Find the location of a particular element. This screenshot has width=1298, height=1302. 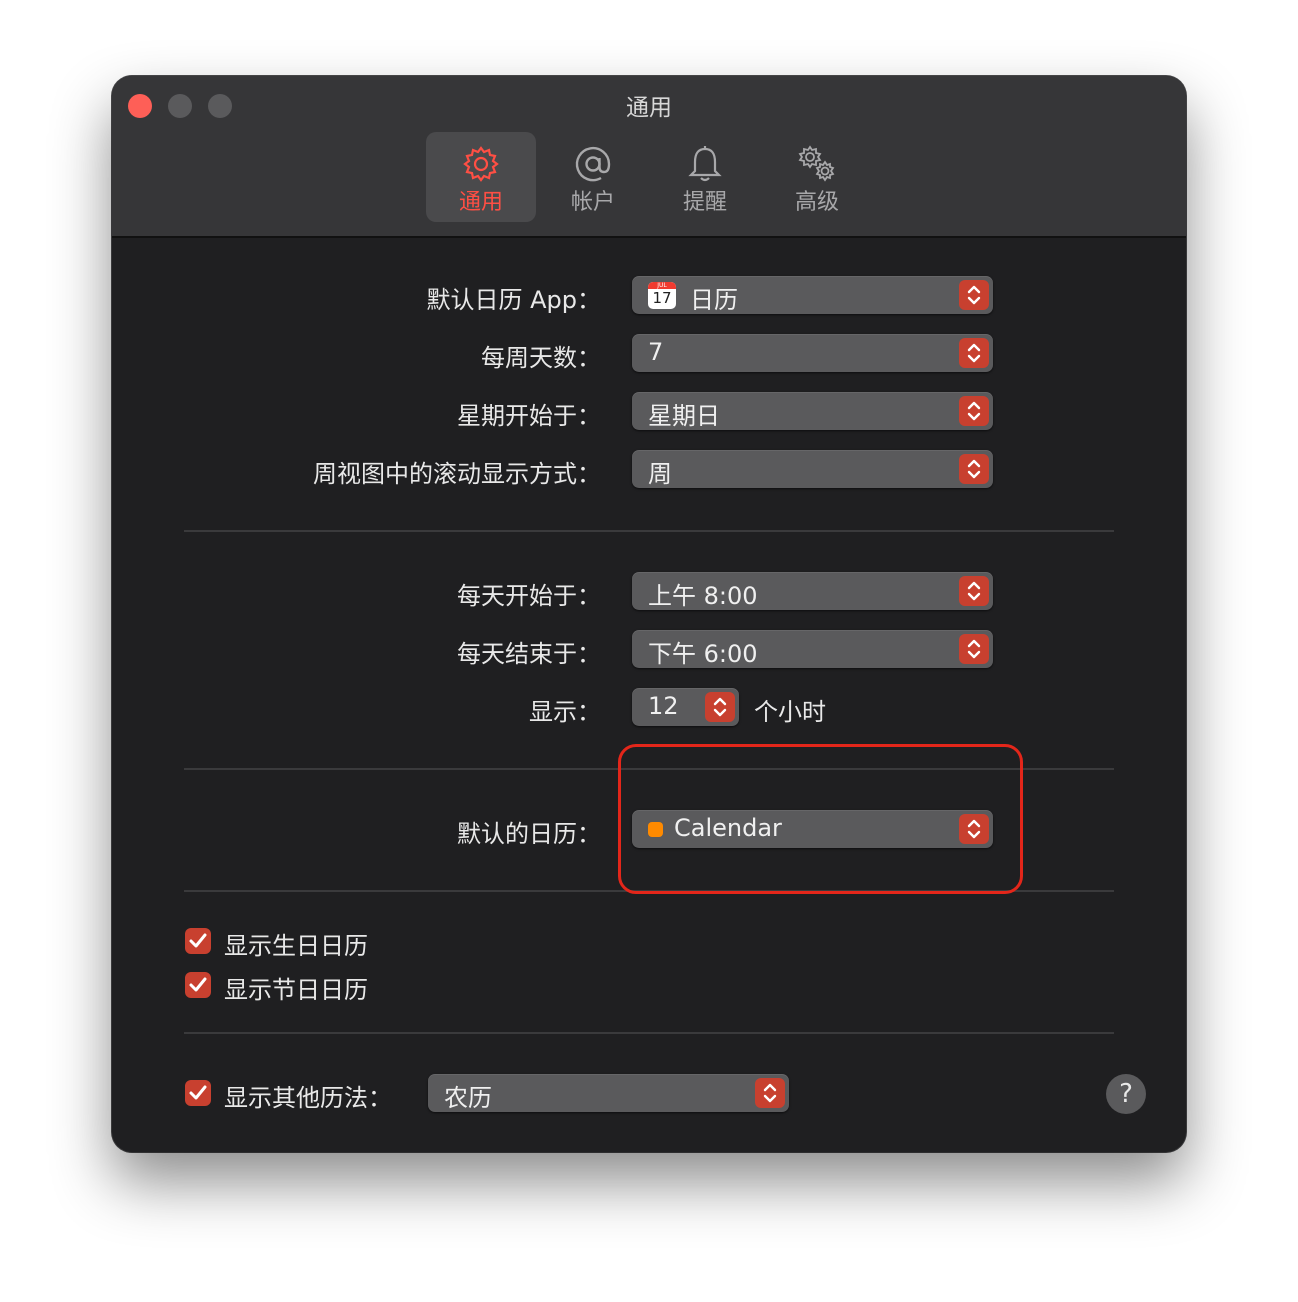

day-starts-popup: 上午 8:00 is located at coordinates (812, 591).